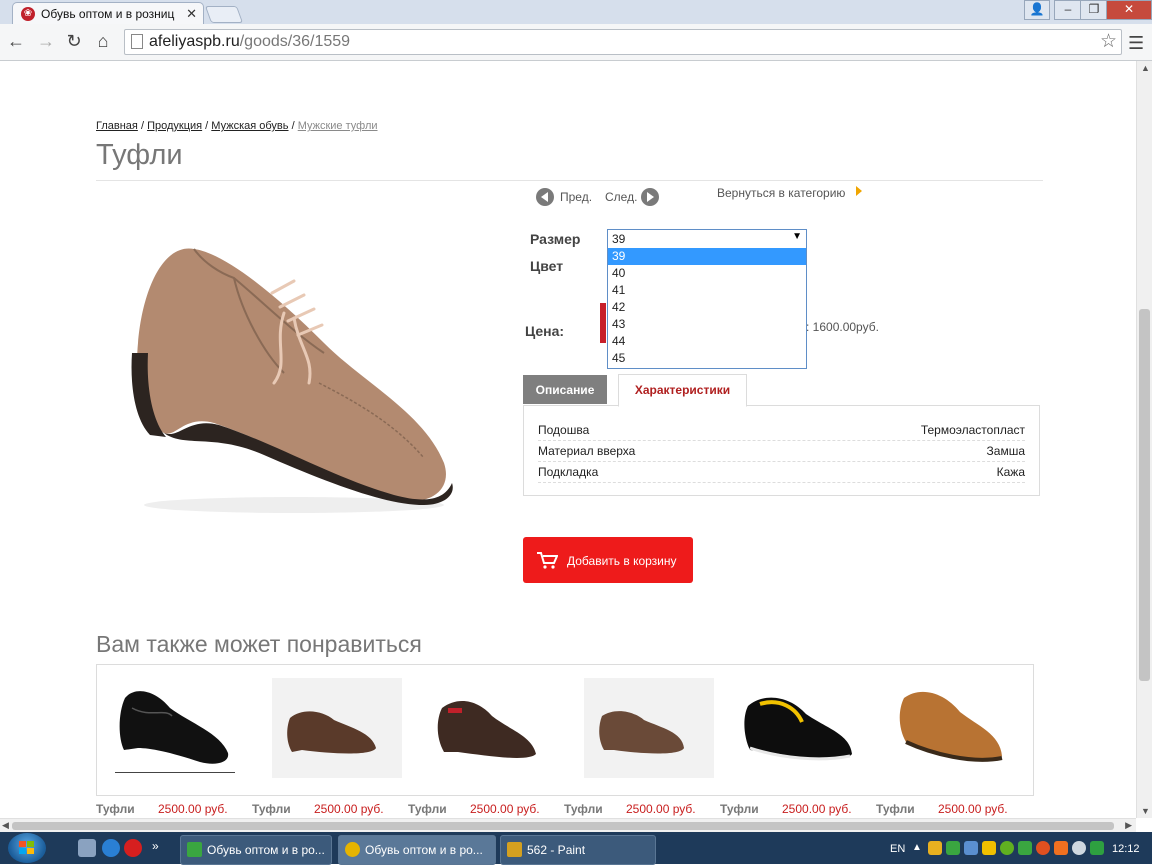  Describe the element at coordinates (1126, 849) in the screenshot. I see `clock: 12:12` at that location.